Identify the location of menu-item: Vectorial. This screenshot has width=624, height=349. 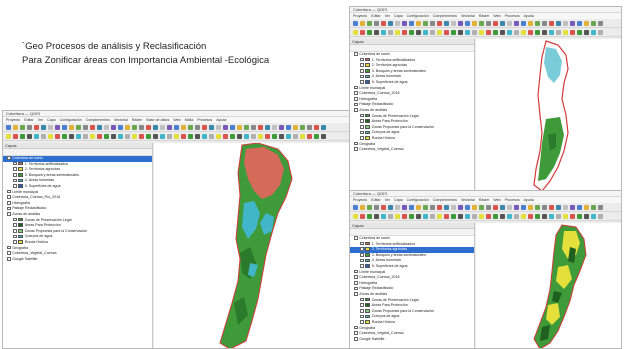
(468, 200).